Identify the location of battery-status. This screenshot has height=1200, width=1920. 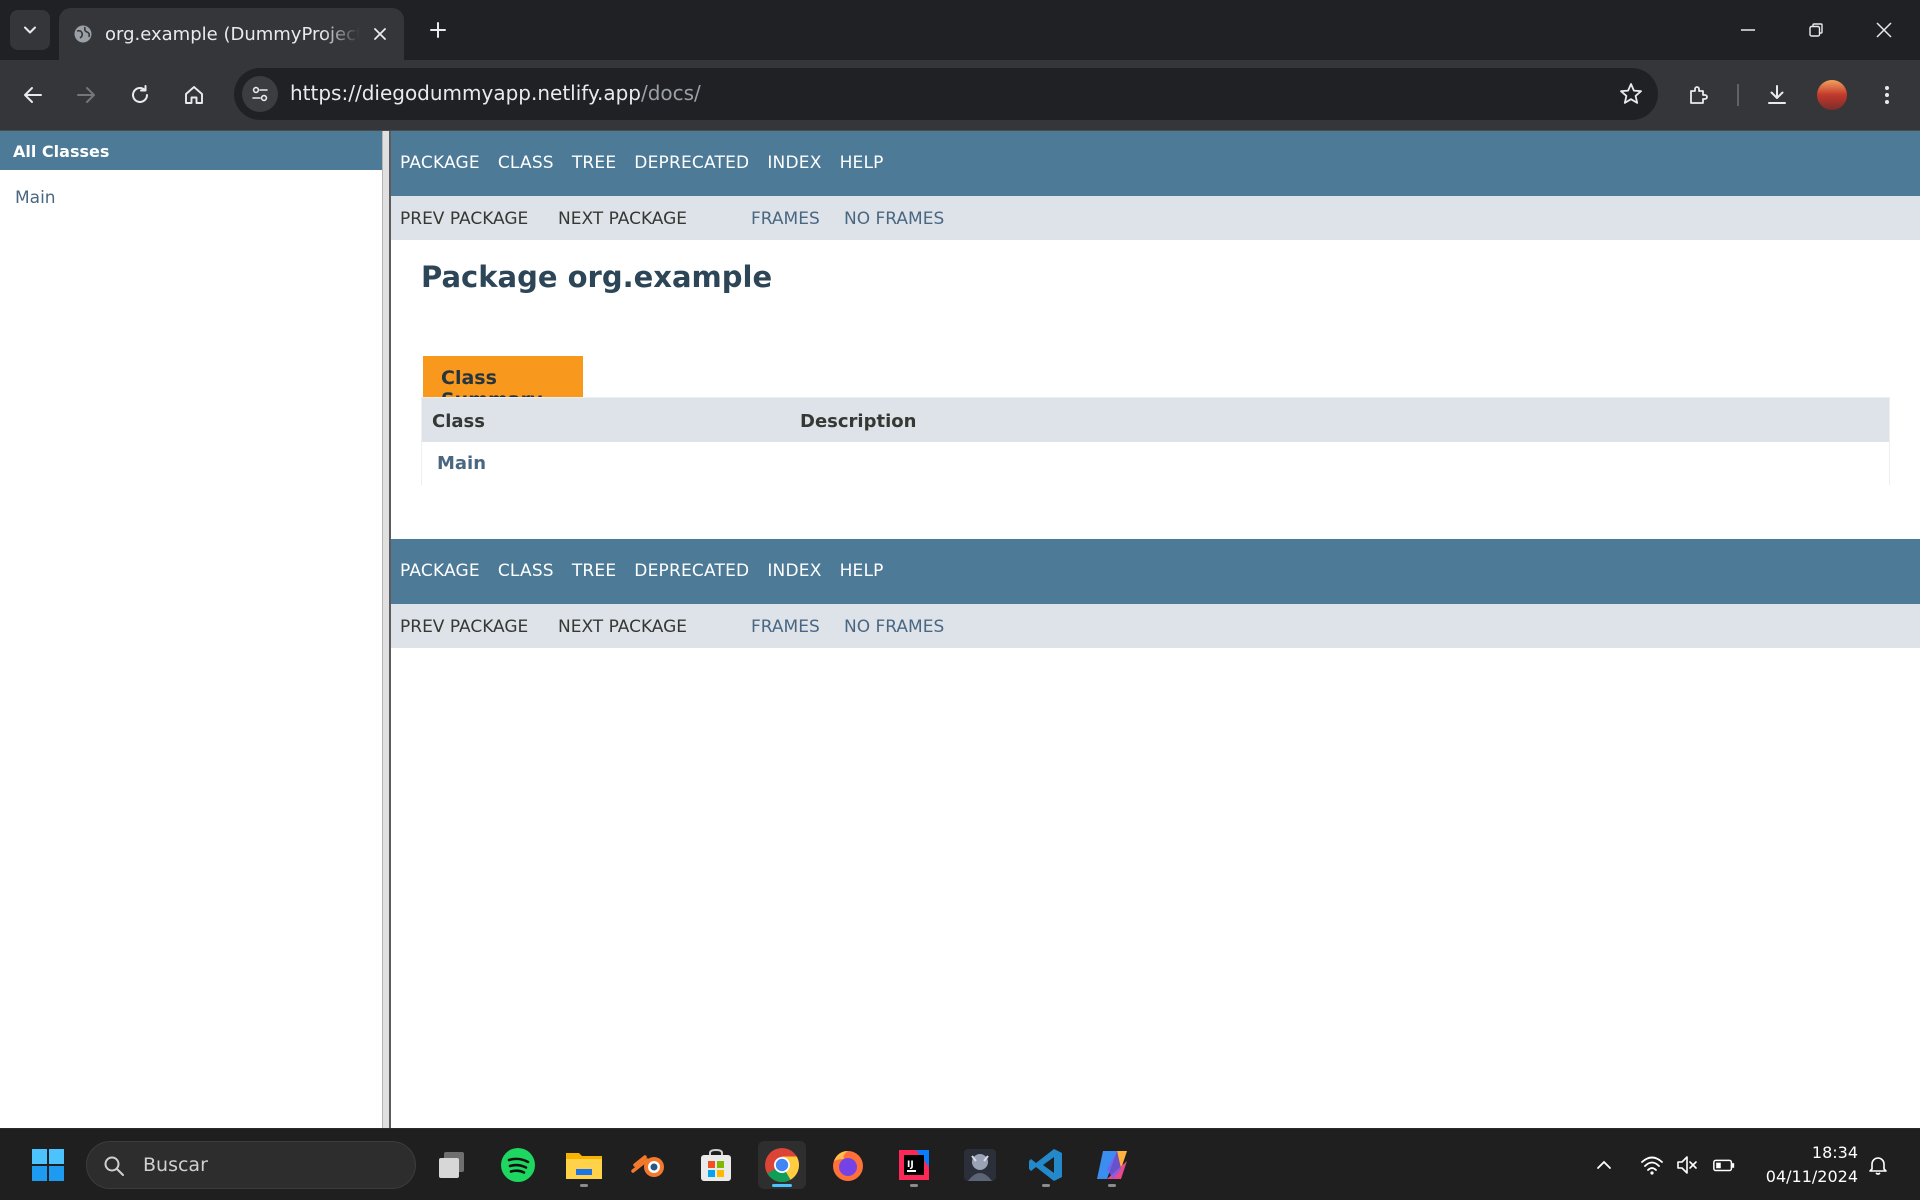
(1724, 1165).